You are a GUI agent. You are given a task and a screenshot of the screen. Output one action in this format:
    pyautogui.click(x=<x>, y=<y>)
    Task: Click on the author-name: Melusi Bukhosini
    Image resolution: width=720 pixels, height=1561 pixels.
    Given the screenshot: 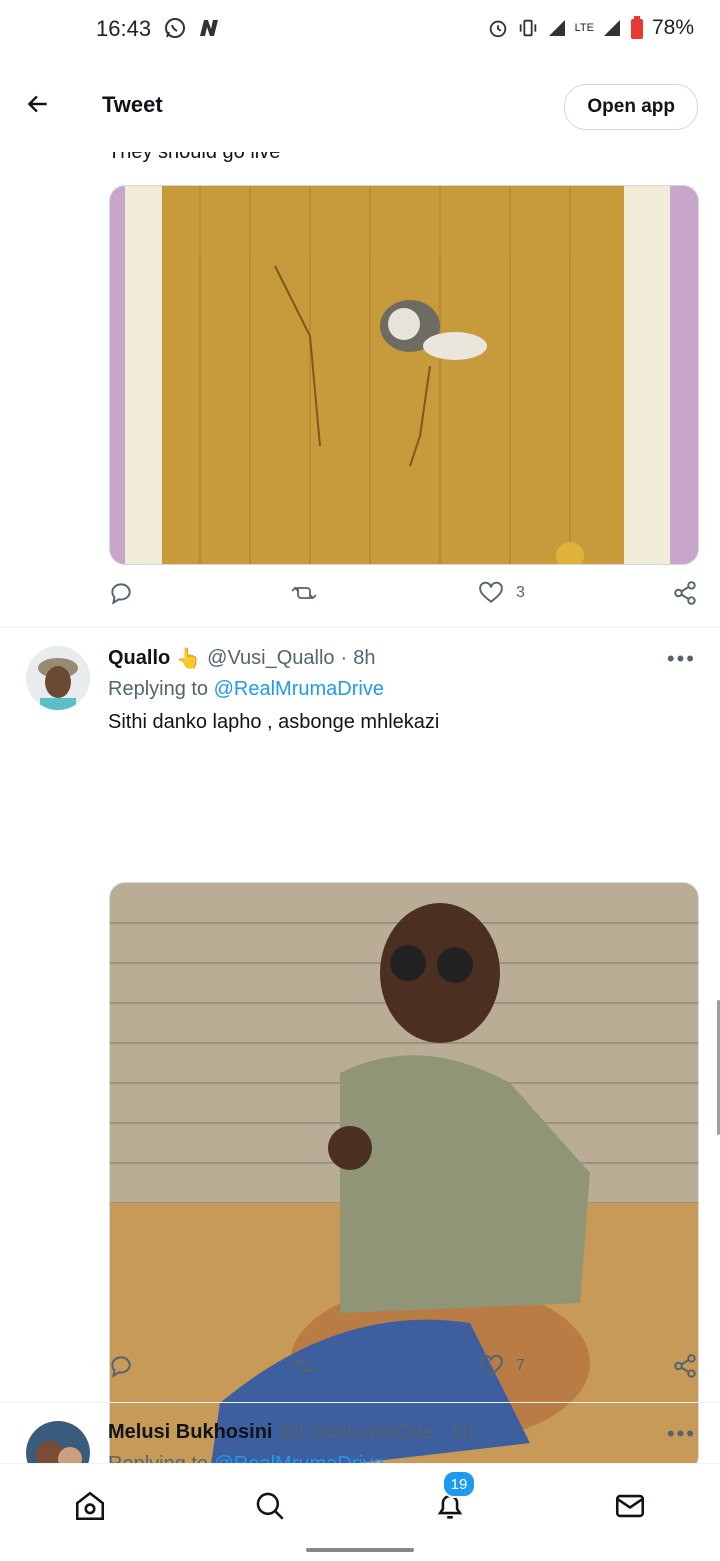 What is the action you would take?
    pyautogui.click(x=190, y=1432)
    